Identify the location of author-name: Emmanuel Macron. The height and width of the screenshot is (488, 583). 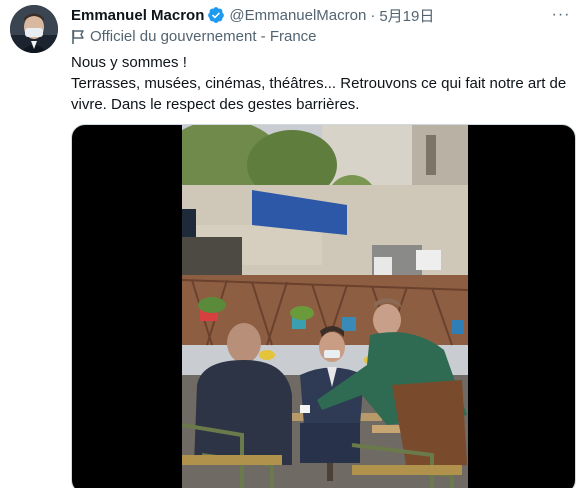
(137, 15).